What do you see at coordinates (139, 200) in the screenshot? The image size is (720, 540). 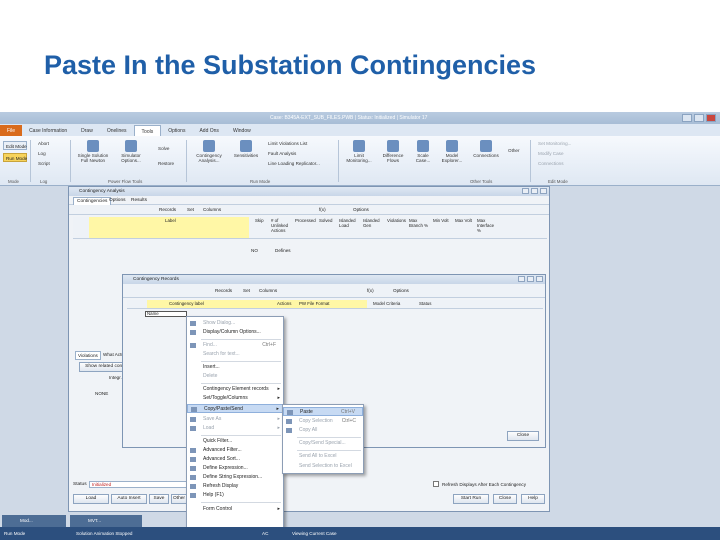 I see `tab-results: Results` at bounding box center [139, 200].